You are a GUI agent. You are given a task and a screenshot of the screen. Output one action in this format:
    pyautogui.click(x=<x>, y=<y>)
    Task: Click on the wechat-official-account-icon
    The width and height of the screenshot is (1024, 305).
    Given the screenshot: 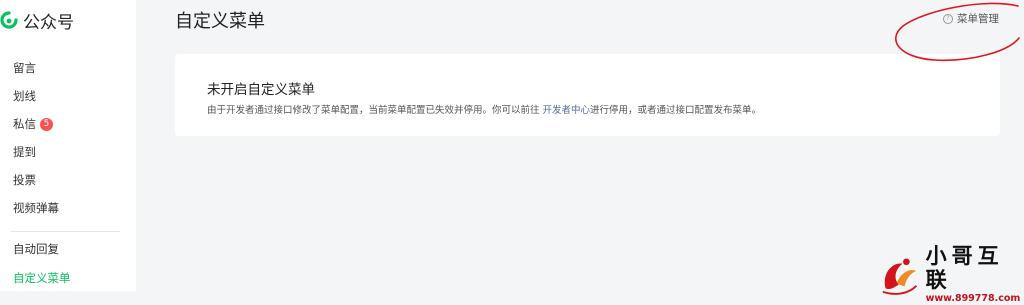 What is the action you would take?
    pyautogui.click(x=9, y=19)
    